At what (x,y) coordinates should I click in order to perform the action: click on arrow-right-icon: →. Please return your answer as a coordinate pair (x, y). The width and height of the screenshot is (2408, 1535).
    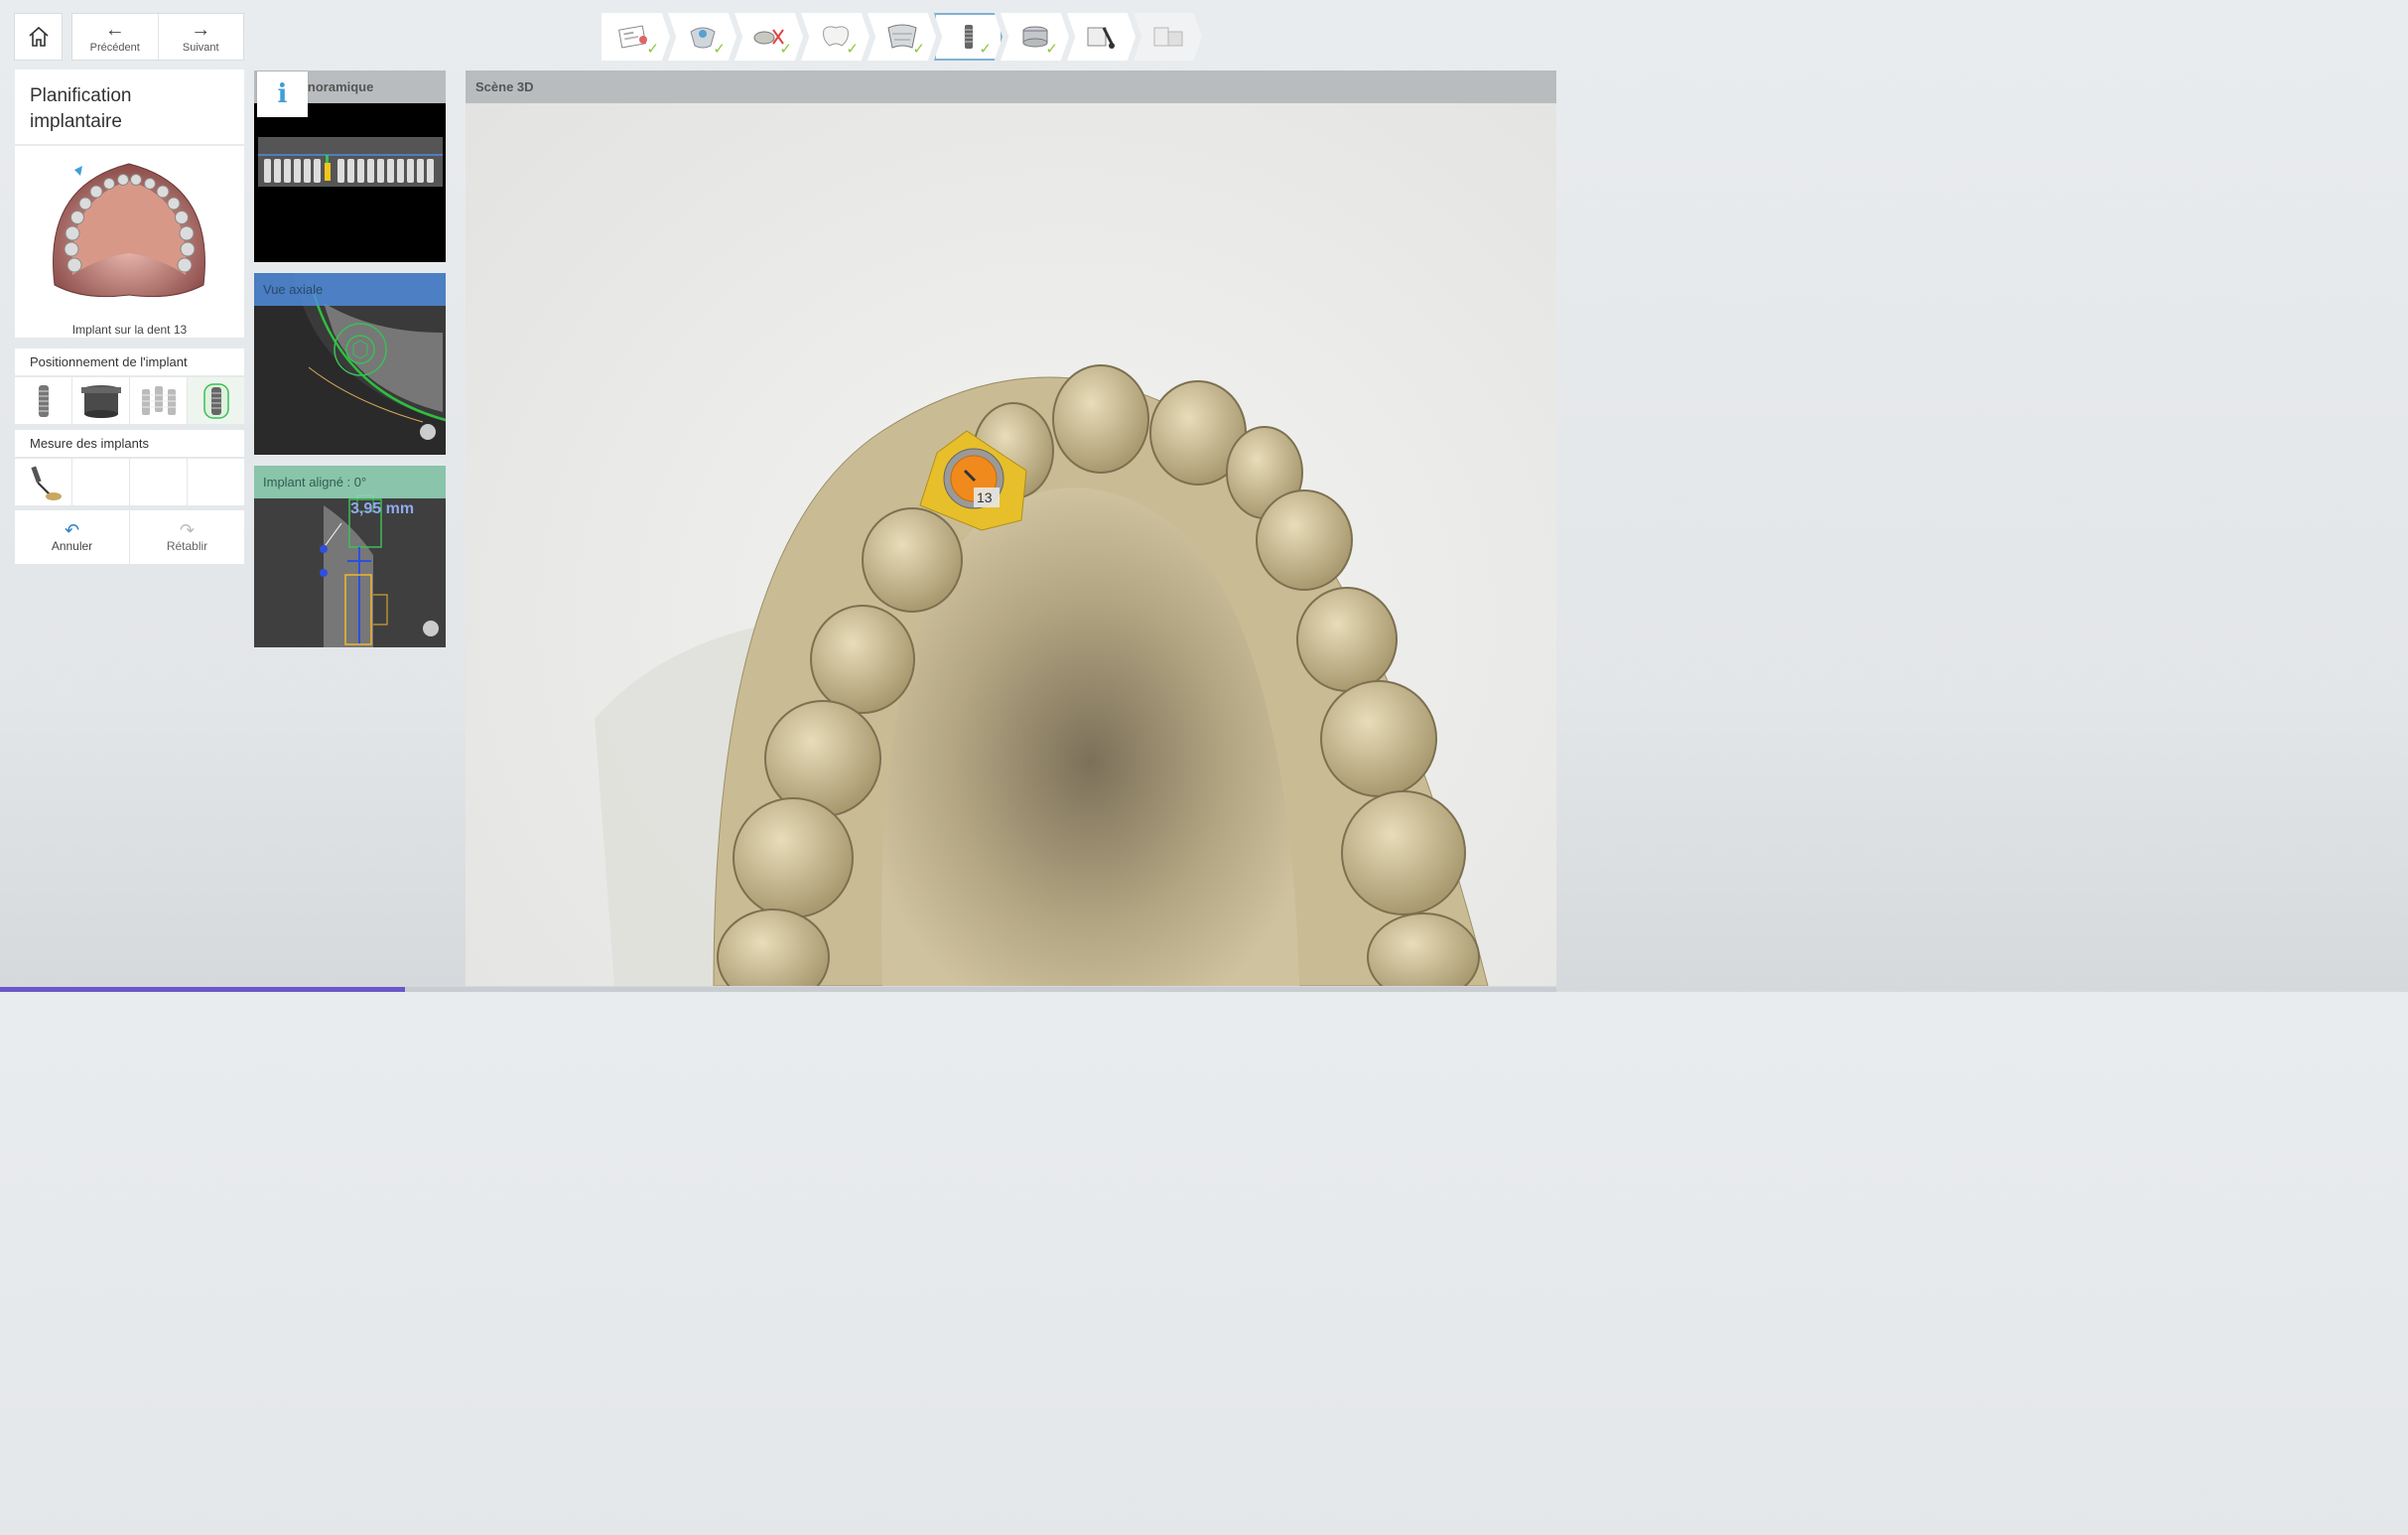
    Looking at the image, I should click on (201, 29).